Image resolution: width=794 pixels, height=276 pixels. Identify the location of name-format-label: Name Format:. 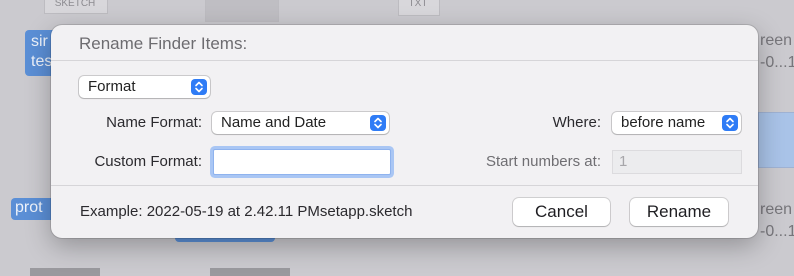
(154, 122).